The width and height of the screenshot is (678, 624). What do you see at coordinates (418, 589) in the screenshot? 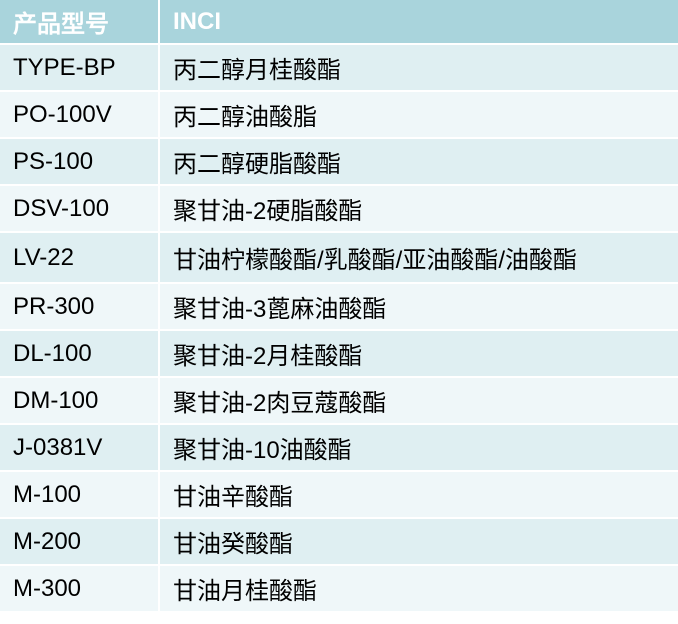
I see `inci-cell: 甘油月桂酸酯` at bounding box center [418, 589].